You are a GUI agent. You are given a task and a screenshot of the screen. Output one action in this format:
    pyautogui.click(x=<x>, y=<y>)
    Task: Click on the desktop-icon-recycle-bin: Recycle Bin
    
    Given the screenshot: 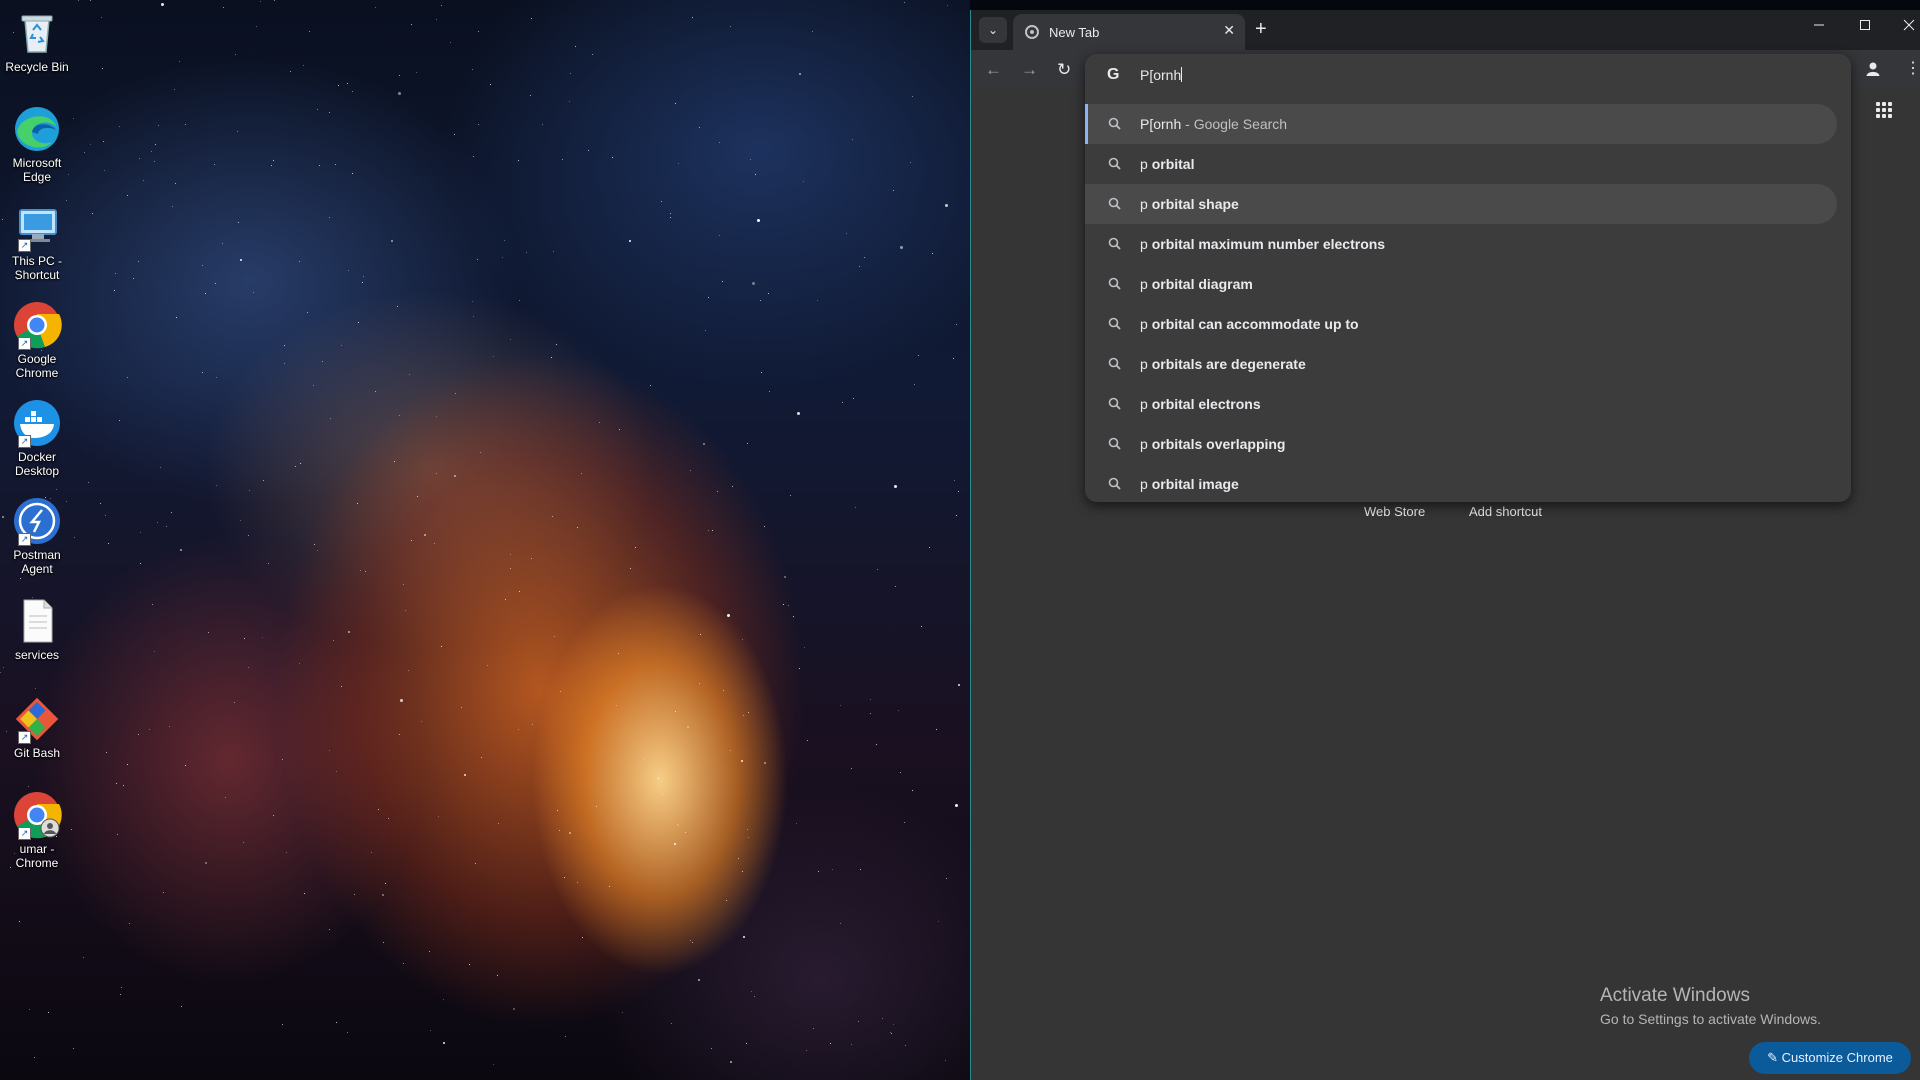 What is the action you would take?
    pyautogui.click(x=37, y=41)
    